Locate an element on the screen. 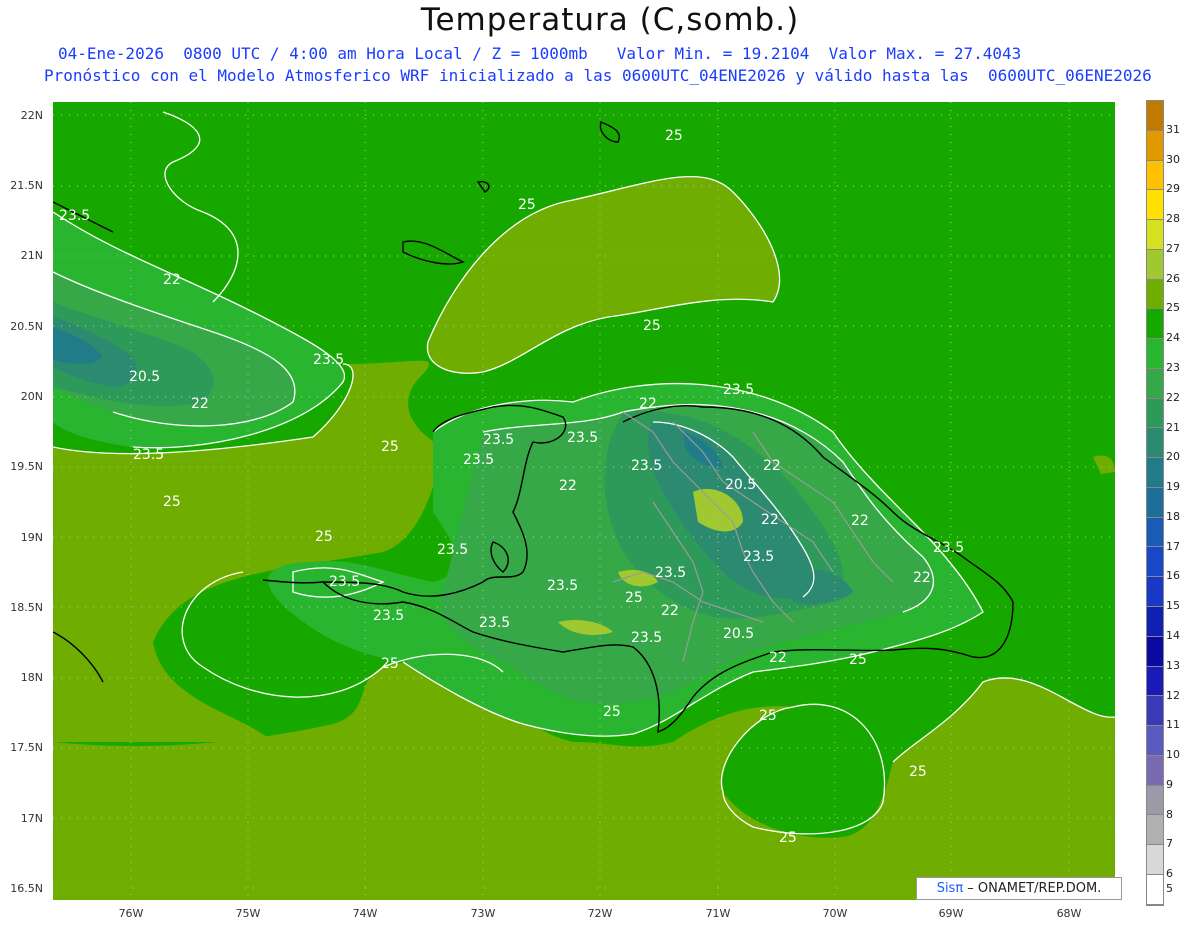 This screenshot has width=1200, height=927. lat-label: 18N is located at coordinates (31, 677).